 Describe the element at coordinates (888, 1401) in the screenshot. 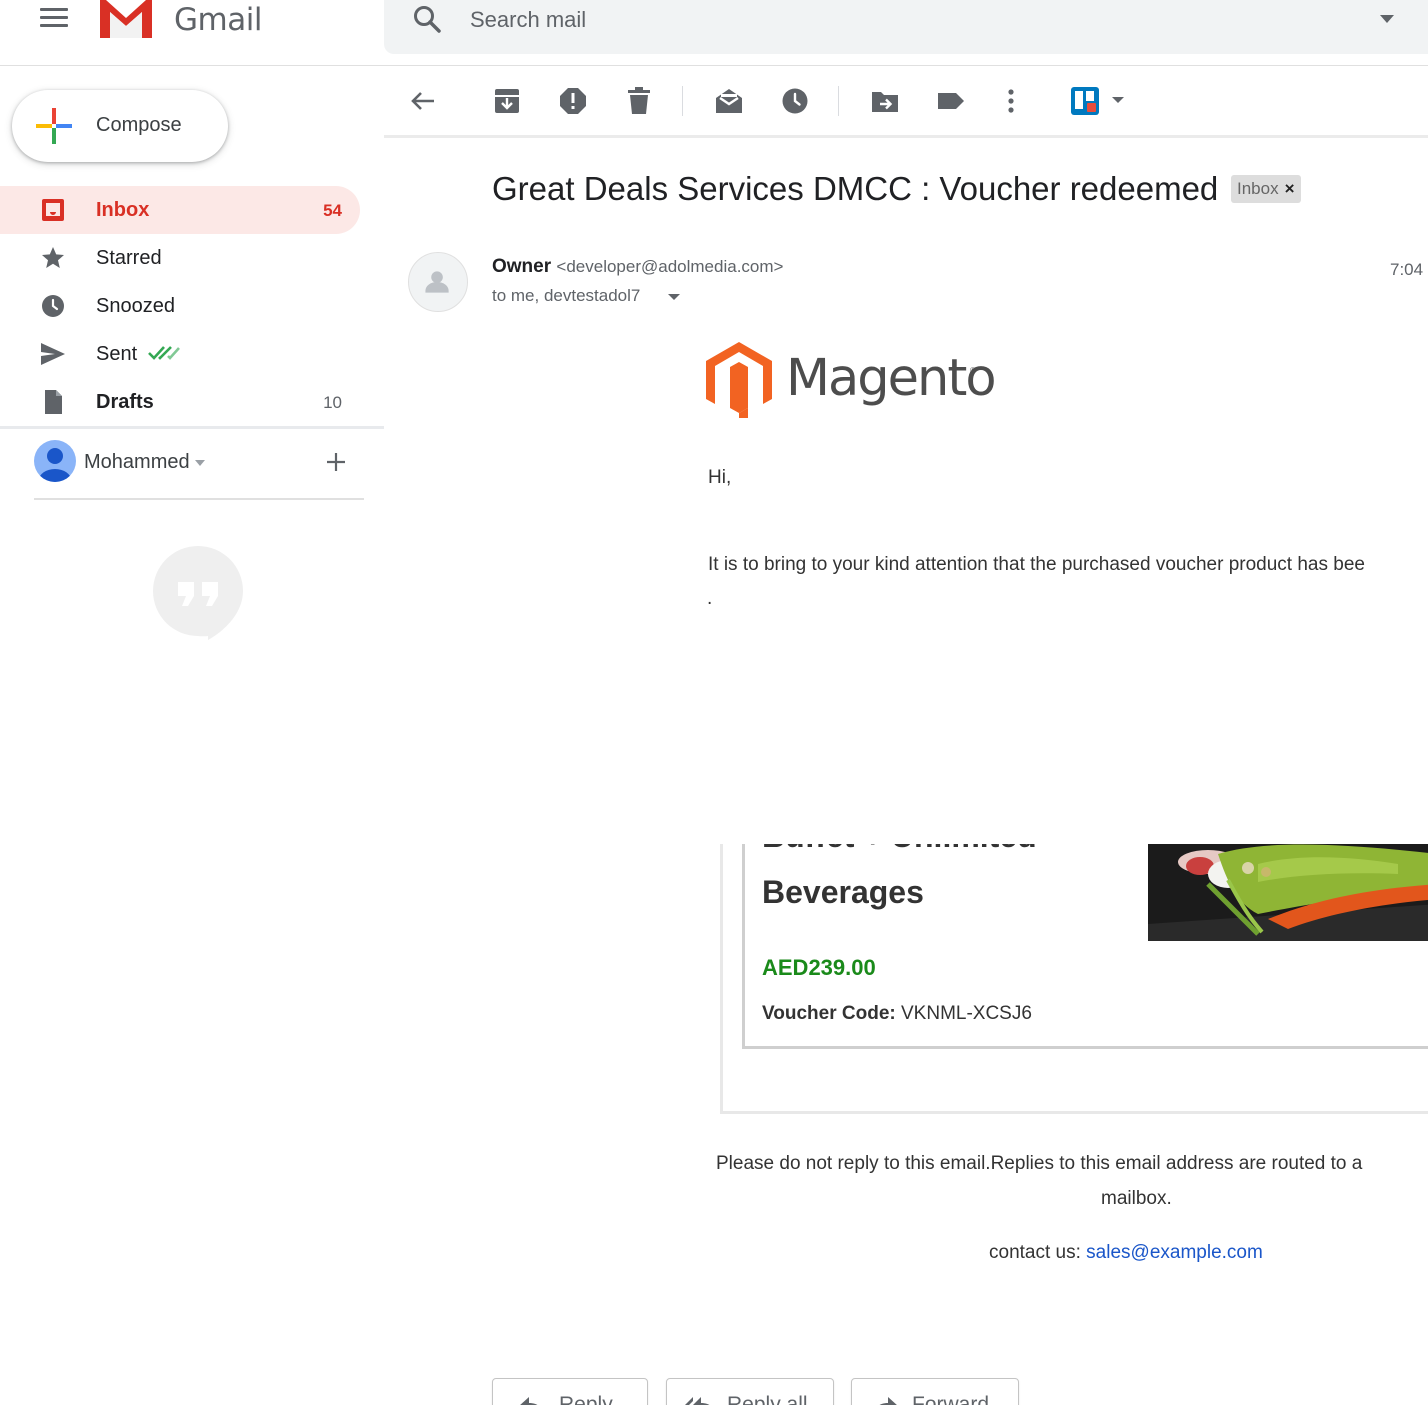

I see `forward-icon` at that location.